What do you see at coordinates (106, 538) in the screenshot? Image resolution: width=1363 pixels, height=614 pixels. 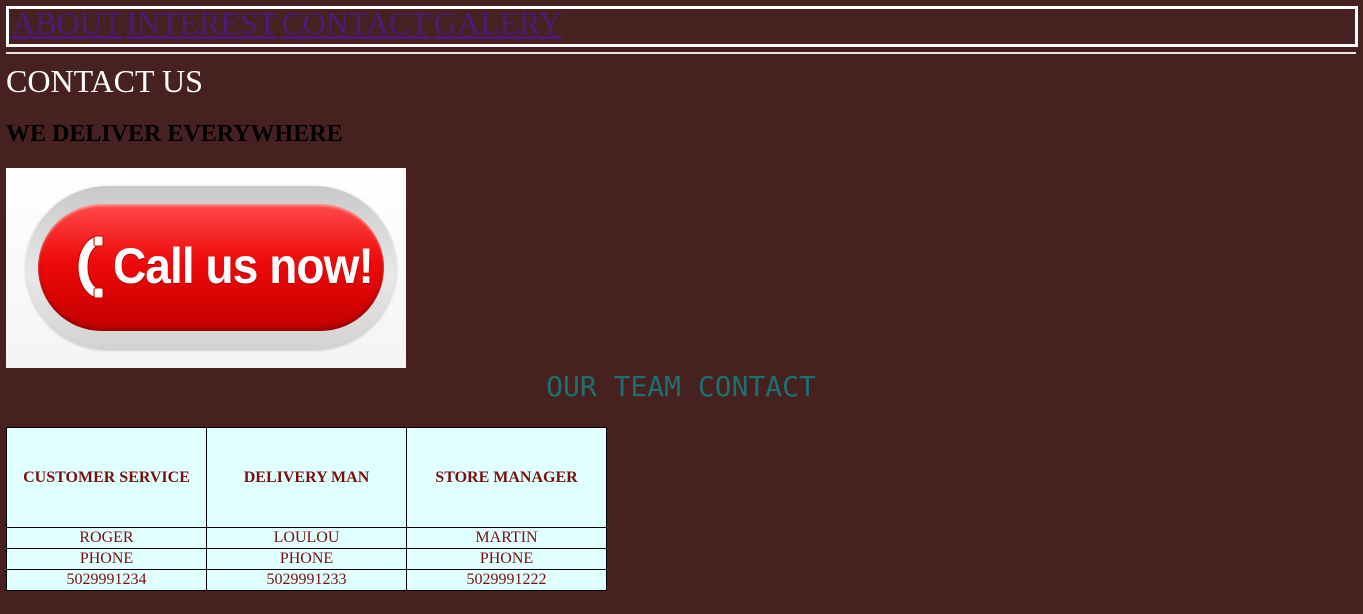 I see `cell-name: ROGER` at bounding box center [106, 538].